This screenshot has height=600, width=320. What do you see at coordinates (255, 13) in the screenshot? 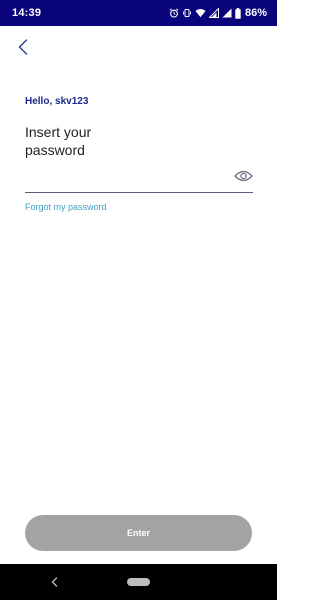
I see `battery-percentage: 86%` at bounding box center [255, 13].